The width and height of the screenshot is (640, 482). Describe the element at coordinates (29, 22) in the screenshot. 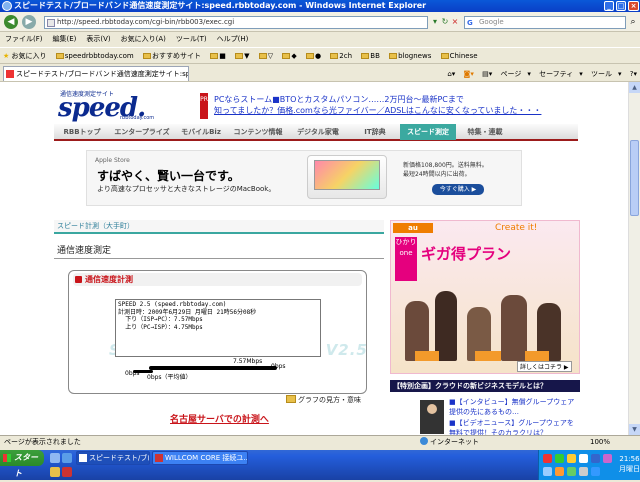

I see `forward-button: ▶` at that location.